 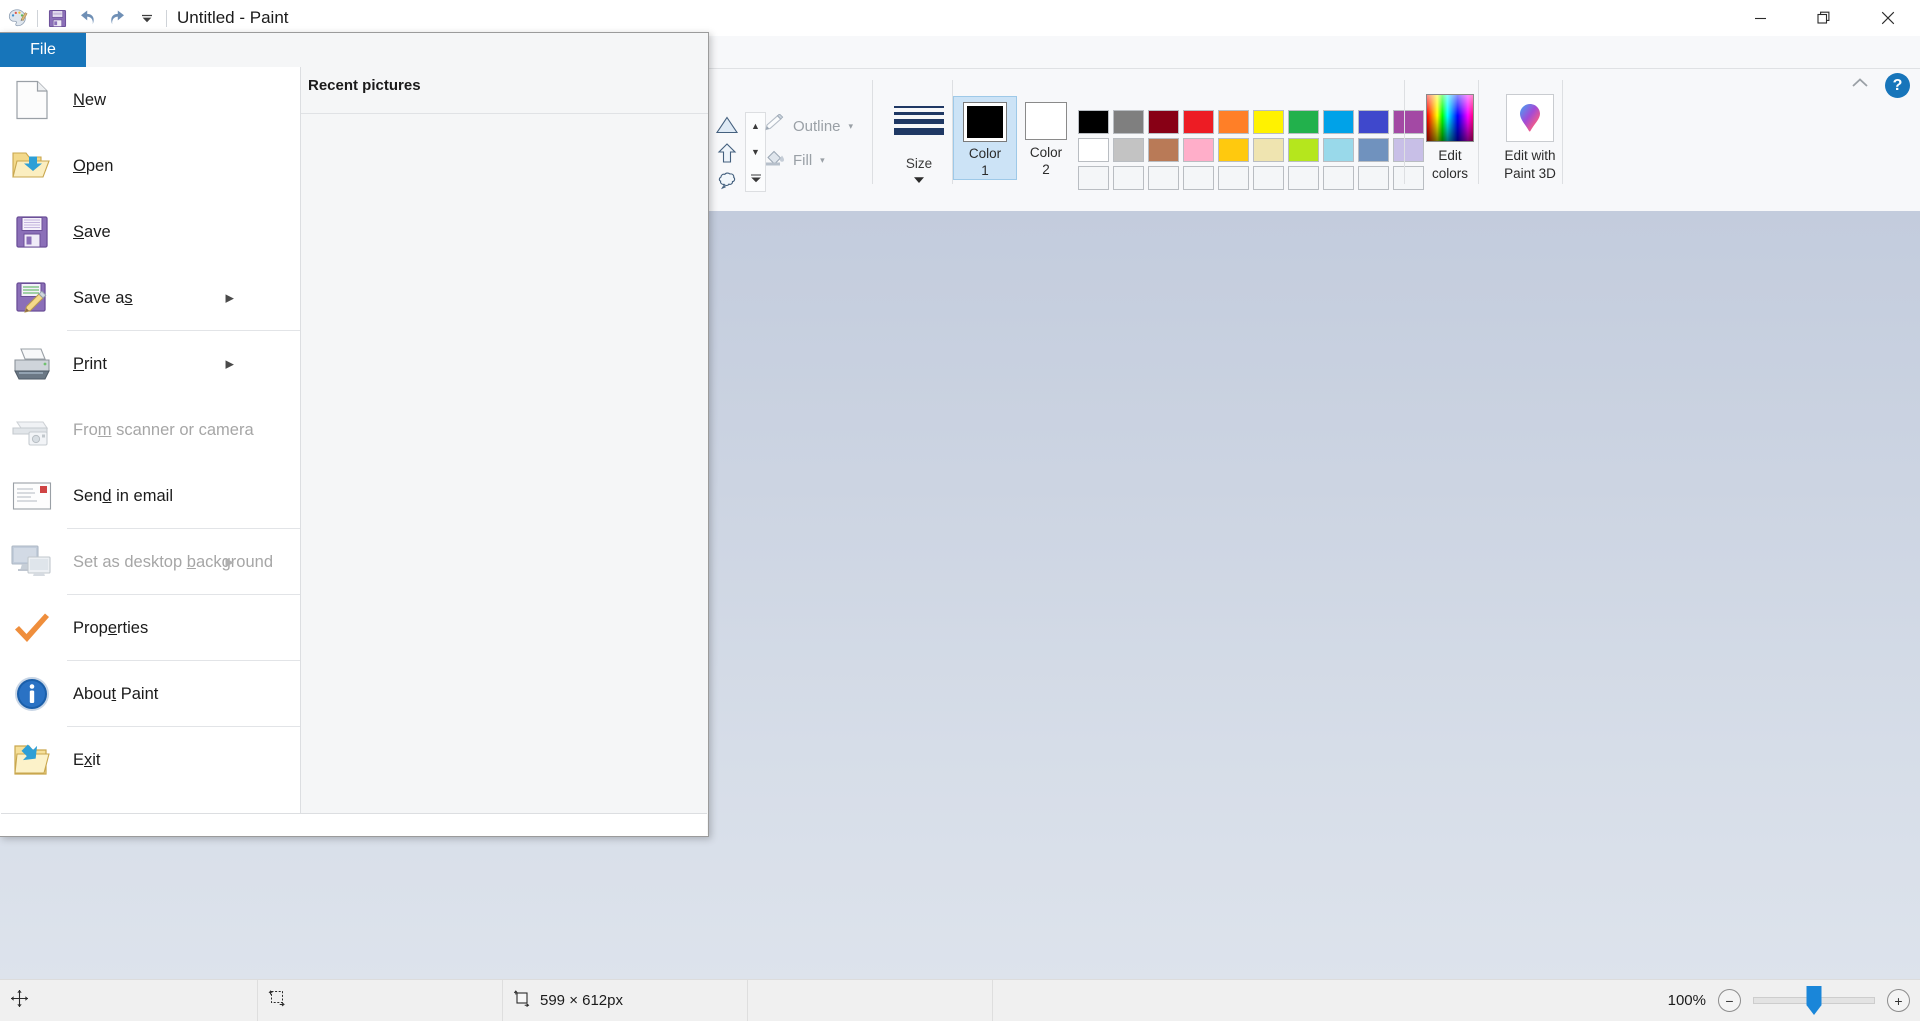 I want to click on recent-pictures-title: Recent pictures, so click(x=364, y=85).